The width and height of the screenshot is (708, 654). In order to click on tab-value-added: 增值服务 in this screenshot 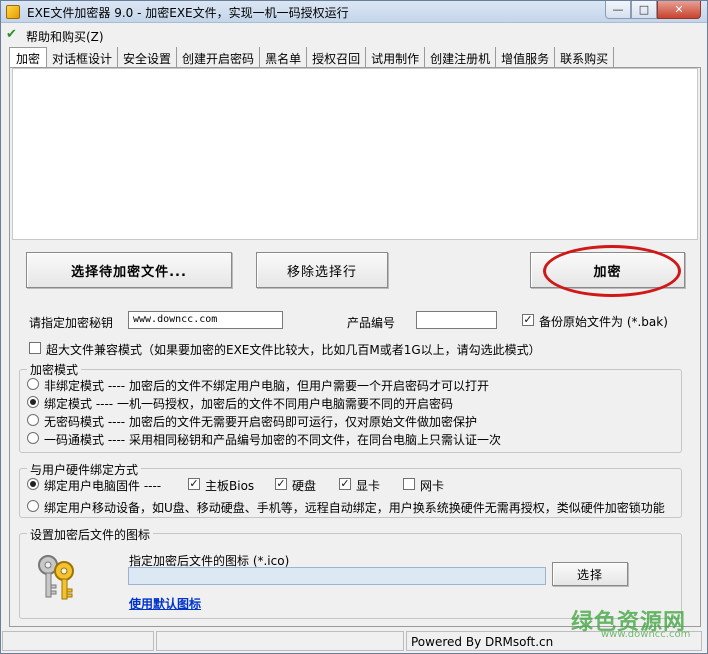, I will do `click(526, 57)`.